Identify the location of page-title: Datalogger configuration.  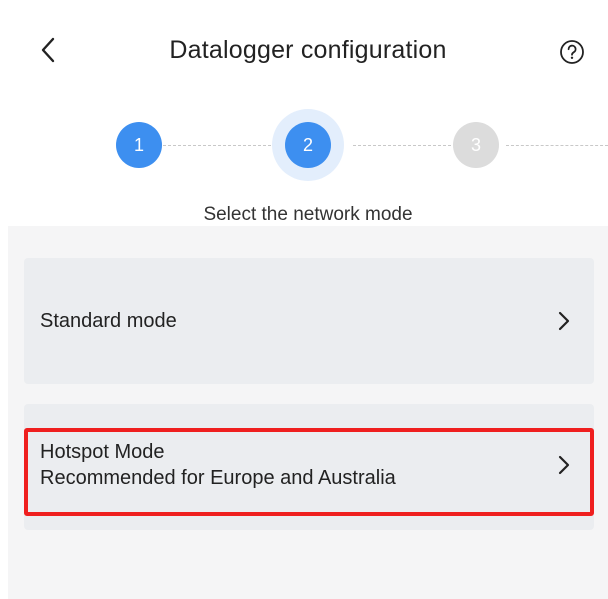
(308, 50).